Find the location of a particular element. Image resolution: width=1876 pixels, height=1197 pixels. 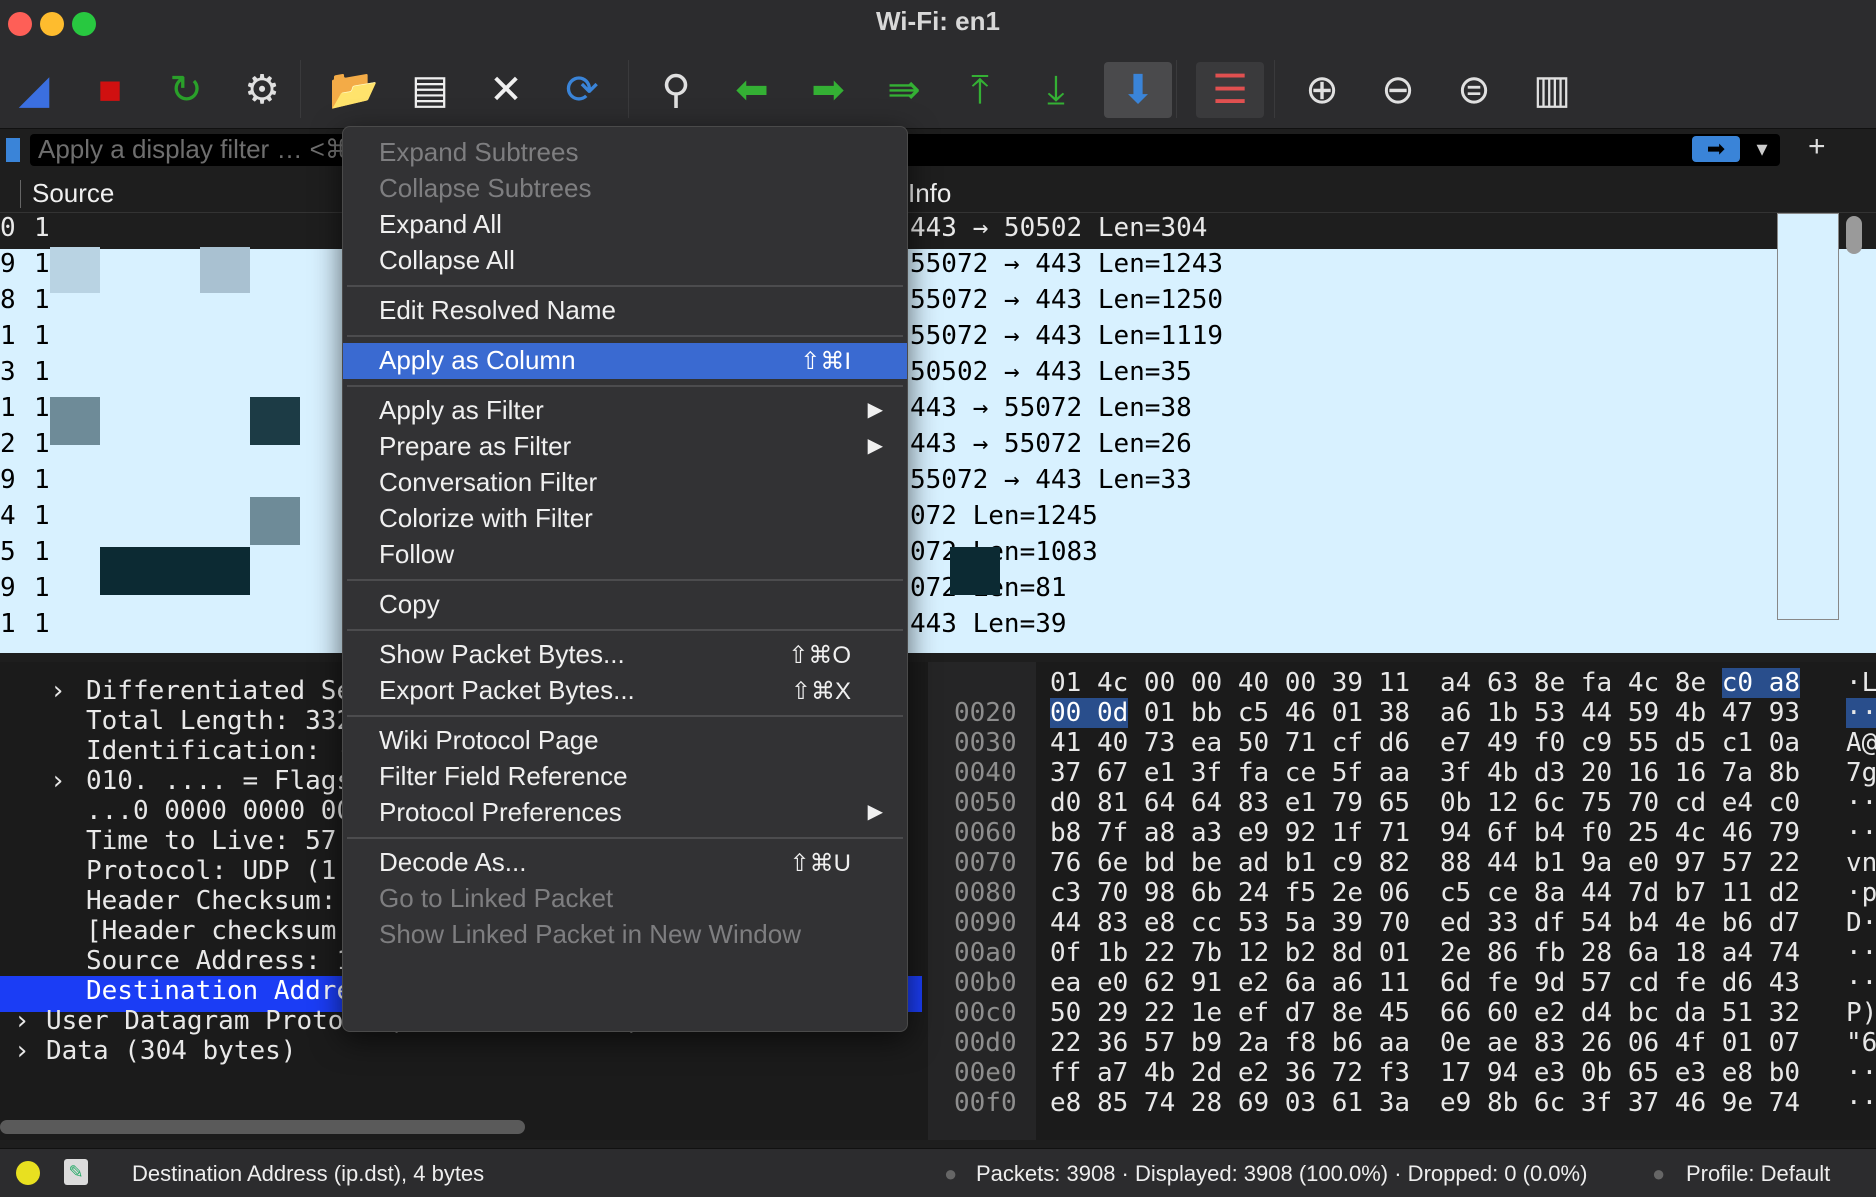

hex-group-1: 41 40 73 ea 50 71 cf d6 is located at coordinates (1230, 743).